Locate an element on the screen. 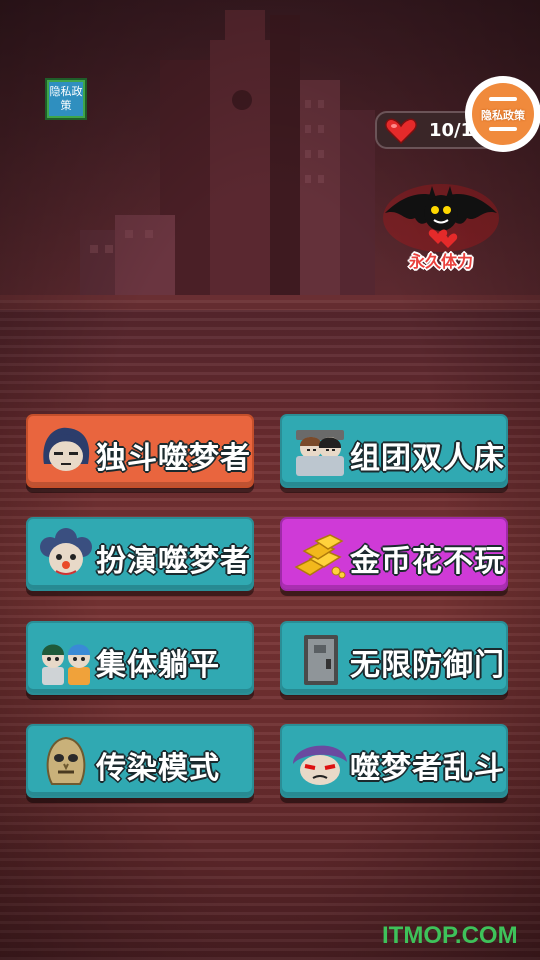  mode-button-play-devourer: 扮演噬梦者 is located at coordinates (140, 554).